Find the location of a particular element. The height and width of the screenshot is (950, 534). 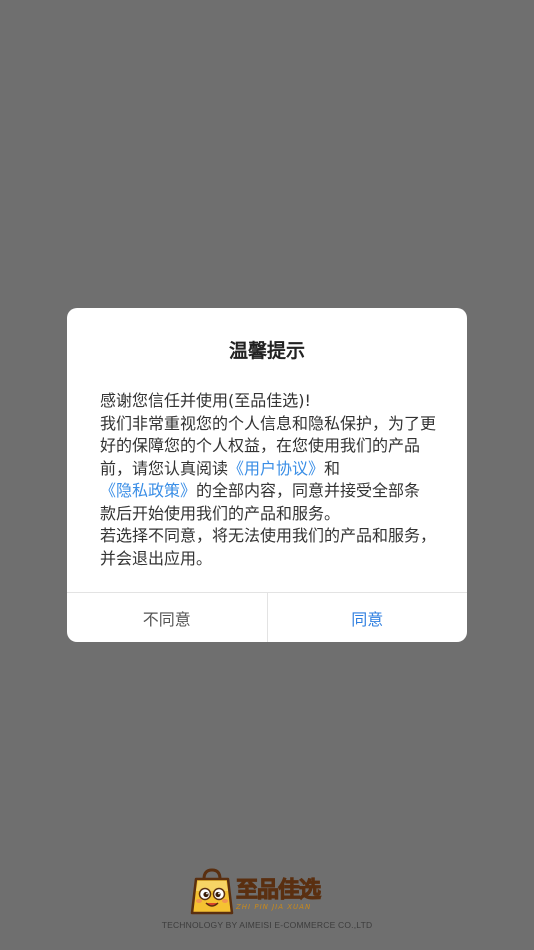

dialog-paragraph-thanks: 感谢您信任并使用(至品佳选)! is located at coordinates (205, 400).